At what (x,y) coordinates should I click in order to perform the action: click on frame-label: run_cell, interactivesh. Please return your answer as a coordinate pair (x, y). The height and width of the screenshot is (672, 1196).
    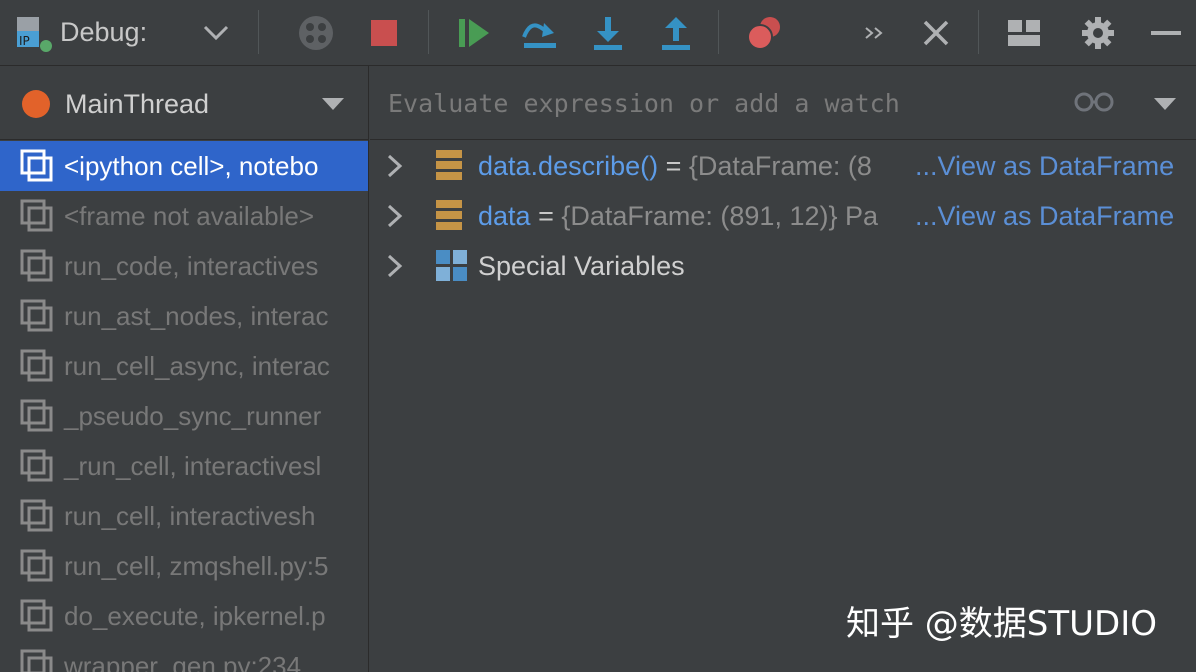
    Looking at the image, I should click on (190, 516).